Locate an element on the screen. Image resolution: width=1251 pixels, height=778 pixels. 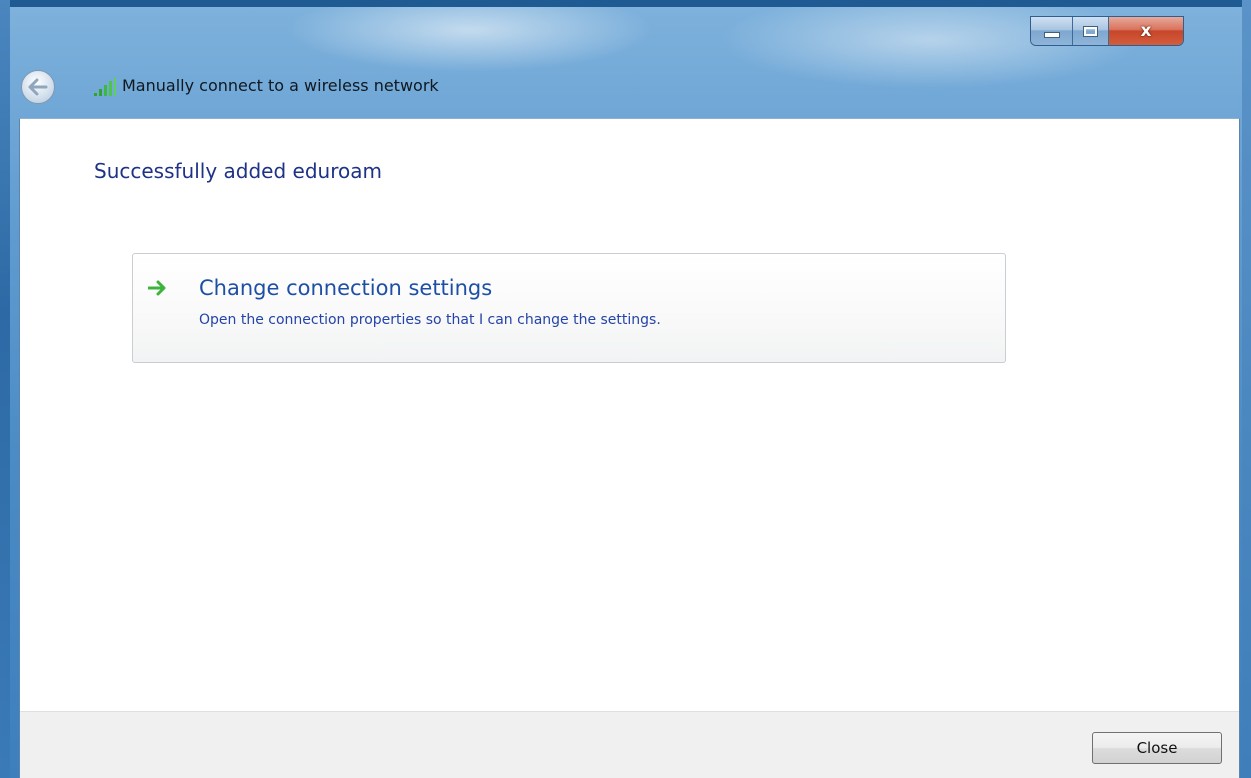
frame-top-edge is located at coordinates (625, 3).